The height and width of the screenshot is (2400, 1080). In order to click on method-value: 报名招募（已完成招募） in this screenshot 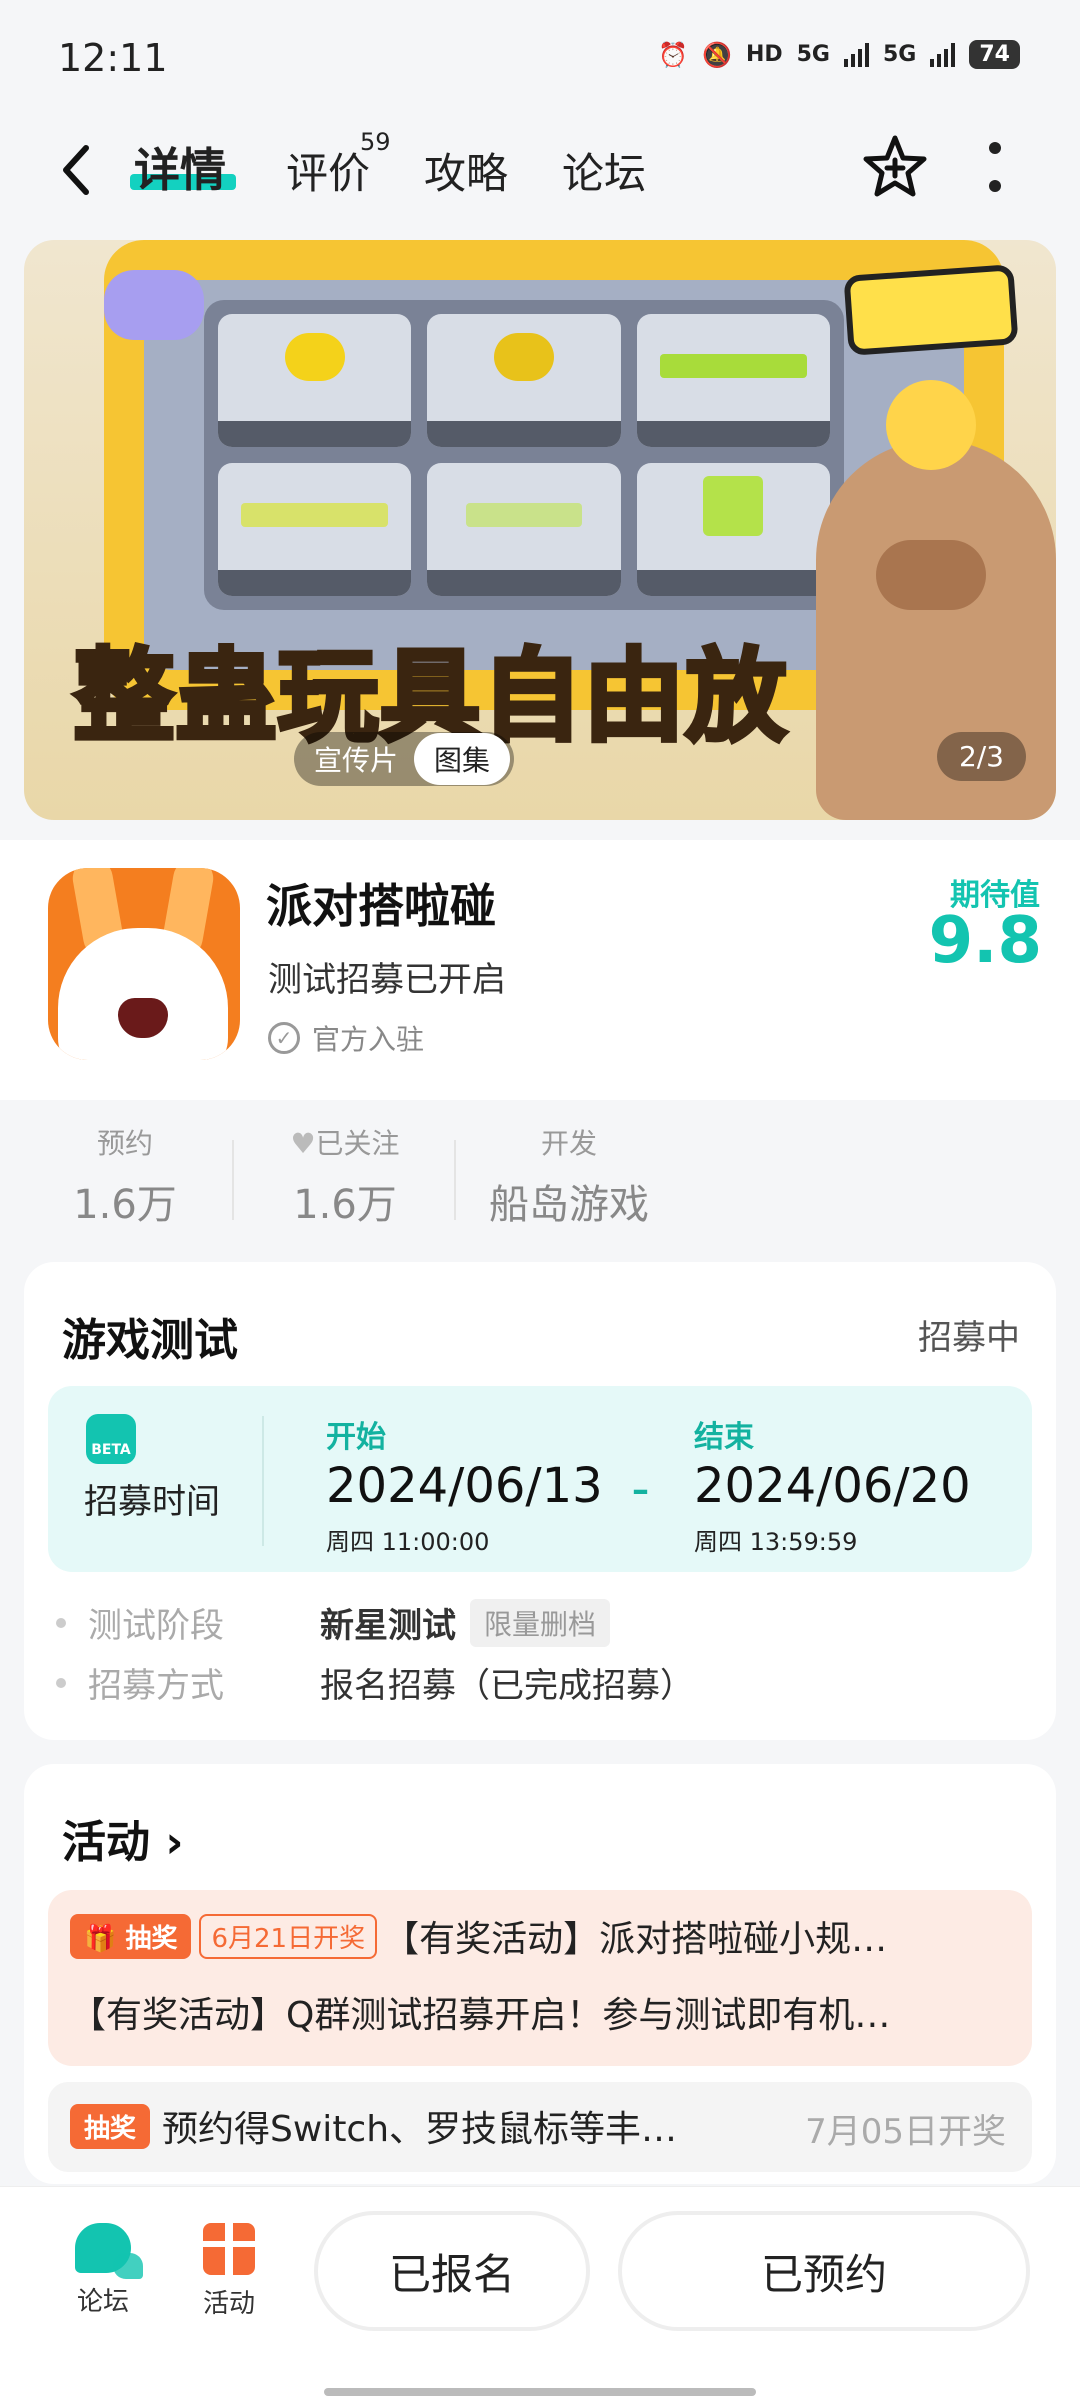, I will do `click(507, 1686)`.